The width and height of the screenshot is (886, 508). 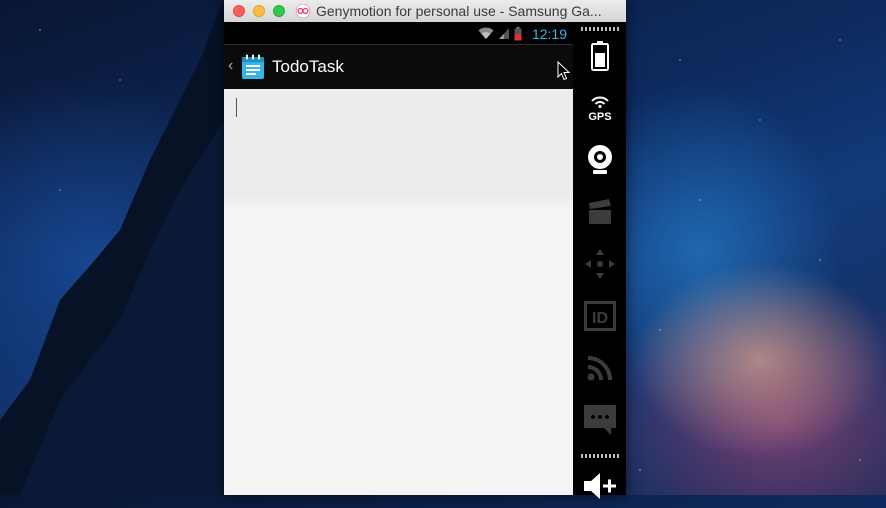 I want to click on dpad-icon, so click(x=599, y=264).